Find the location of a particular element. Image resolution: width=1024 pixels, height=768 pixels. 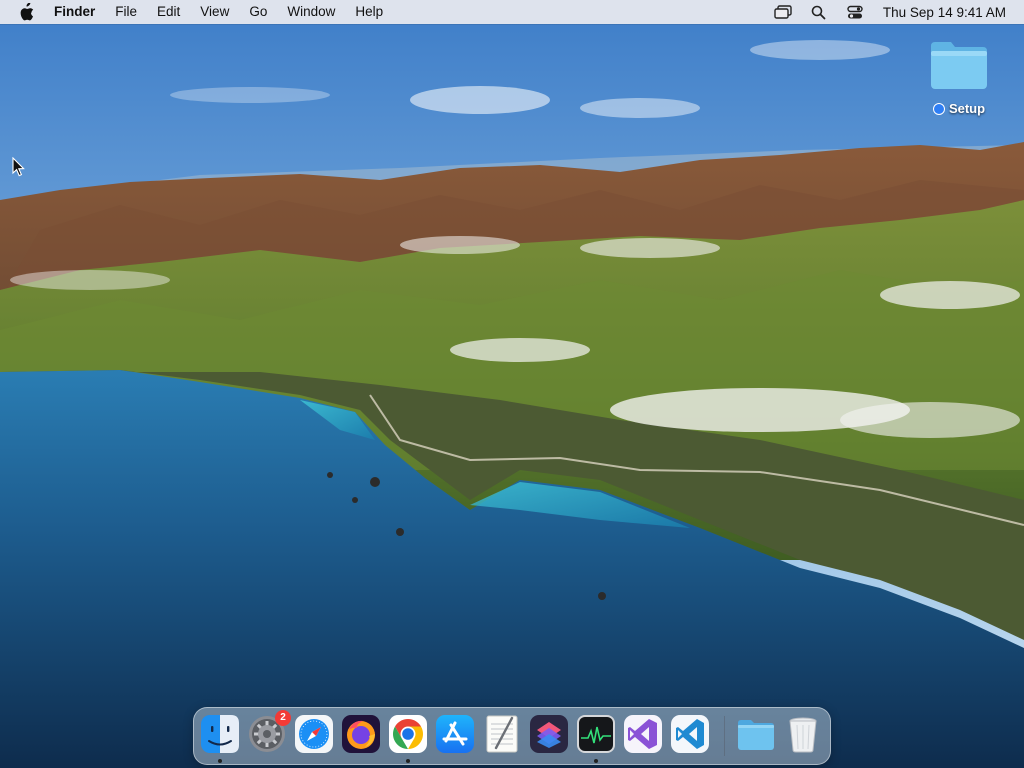

dock-item-finder is located at coordinates (220, 738).